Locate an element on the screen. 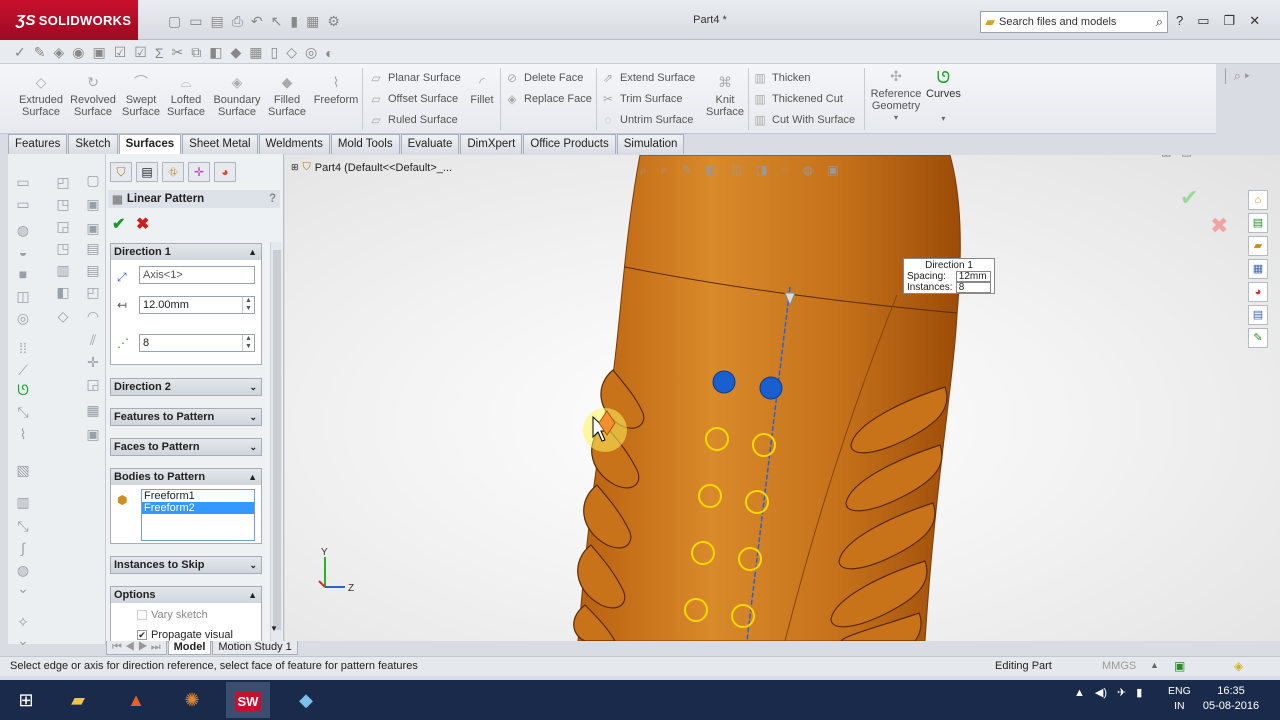 Image resolution: width=1280 pixels, height=720 pixels. convert-icon: ▦ is located at coordinates (93, 410).